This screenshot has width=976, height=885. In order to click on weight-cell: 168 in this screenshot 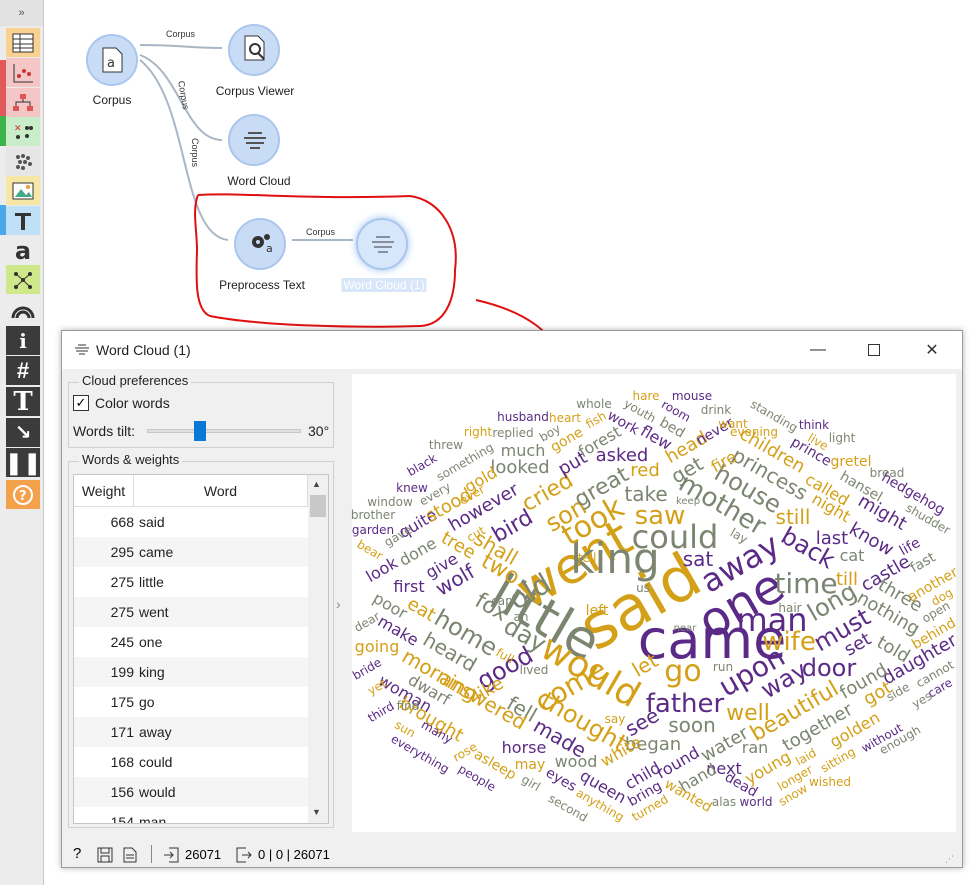, I will do `click(122, 762)`.